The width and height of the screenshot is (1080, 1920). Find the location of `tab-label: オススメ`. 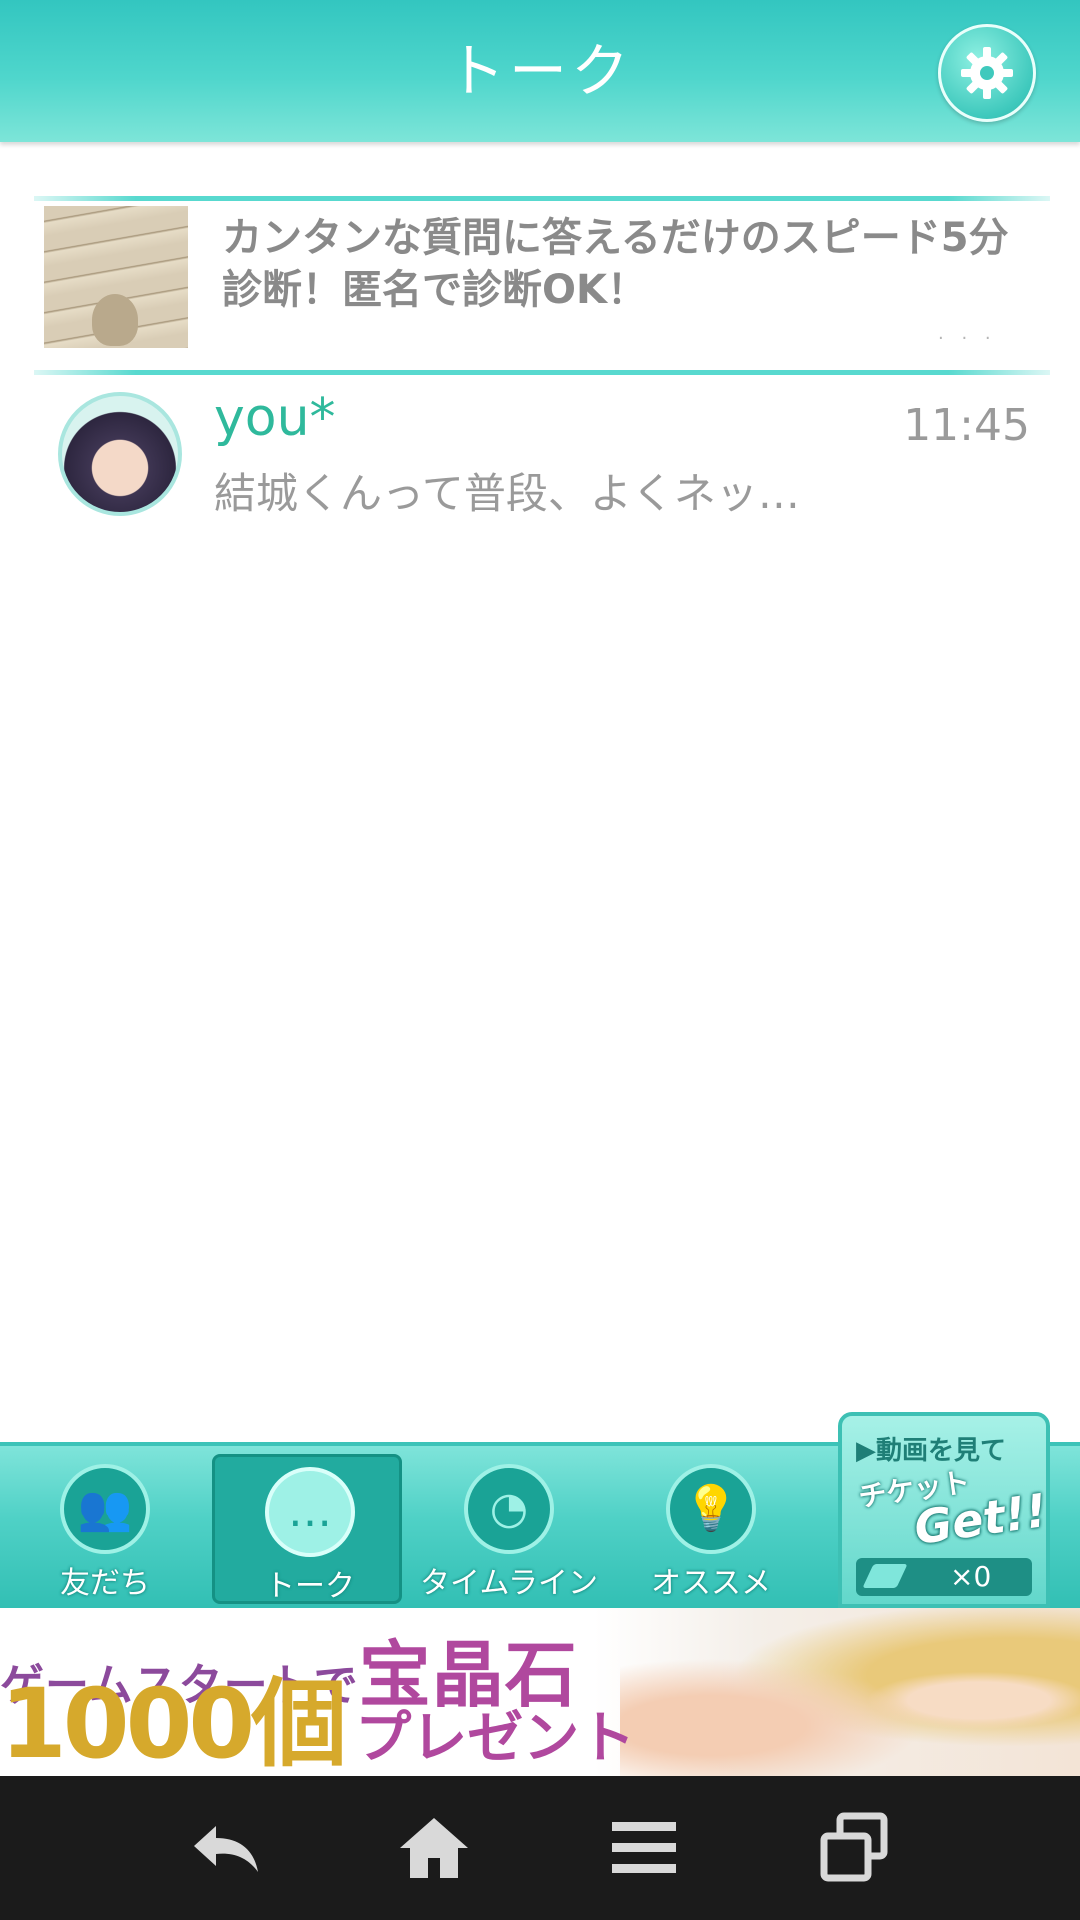

tab-label: オススメ is located at coordinates (711, 1583).